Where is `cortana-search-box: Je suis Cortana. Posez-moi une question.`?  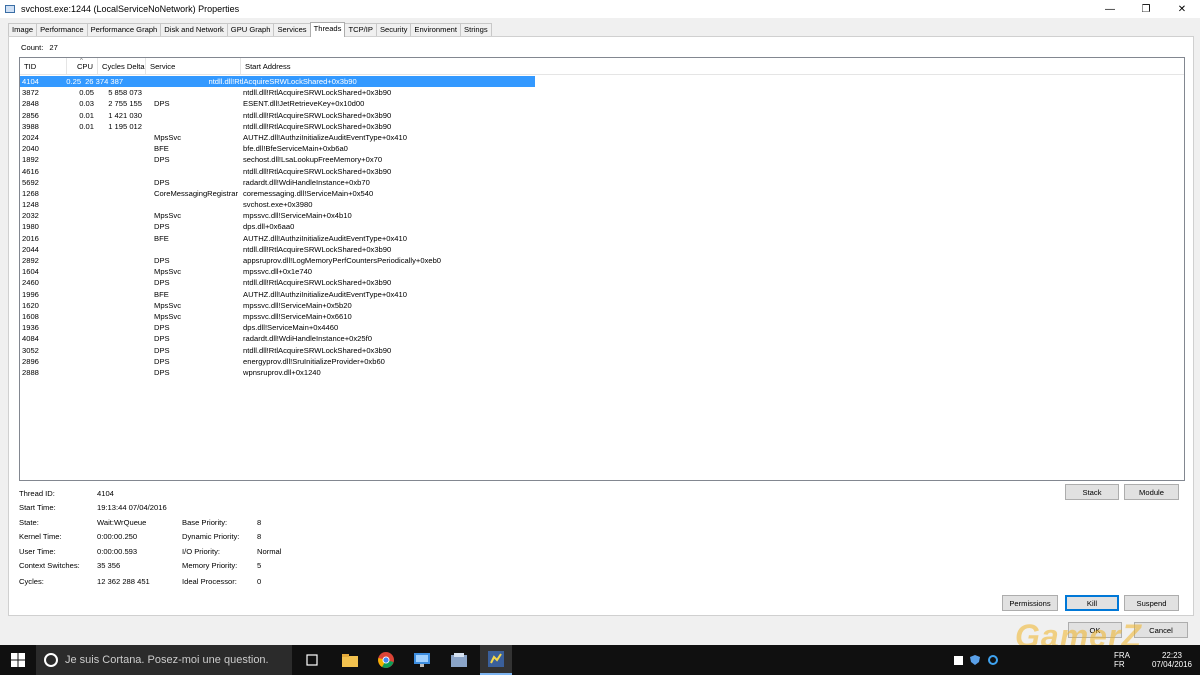 cortana-search-box: Je suis Cortana. Posez-moi une question. is located at coordinates (164, 660).